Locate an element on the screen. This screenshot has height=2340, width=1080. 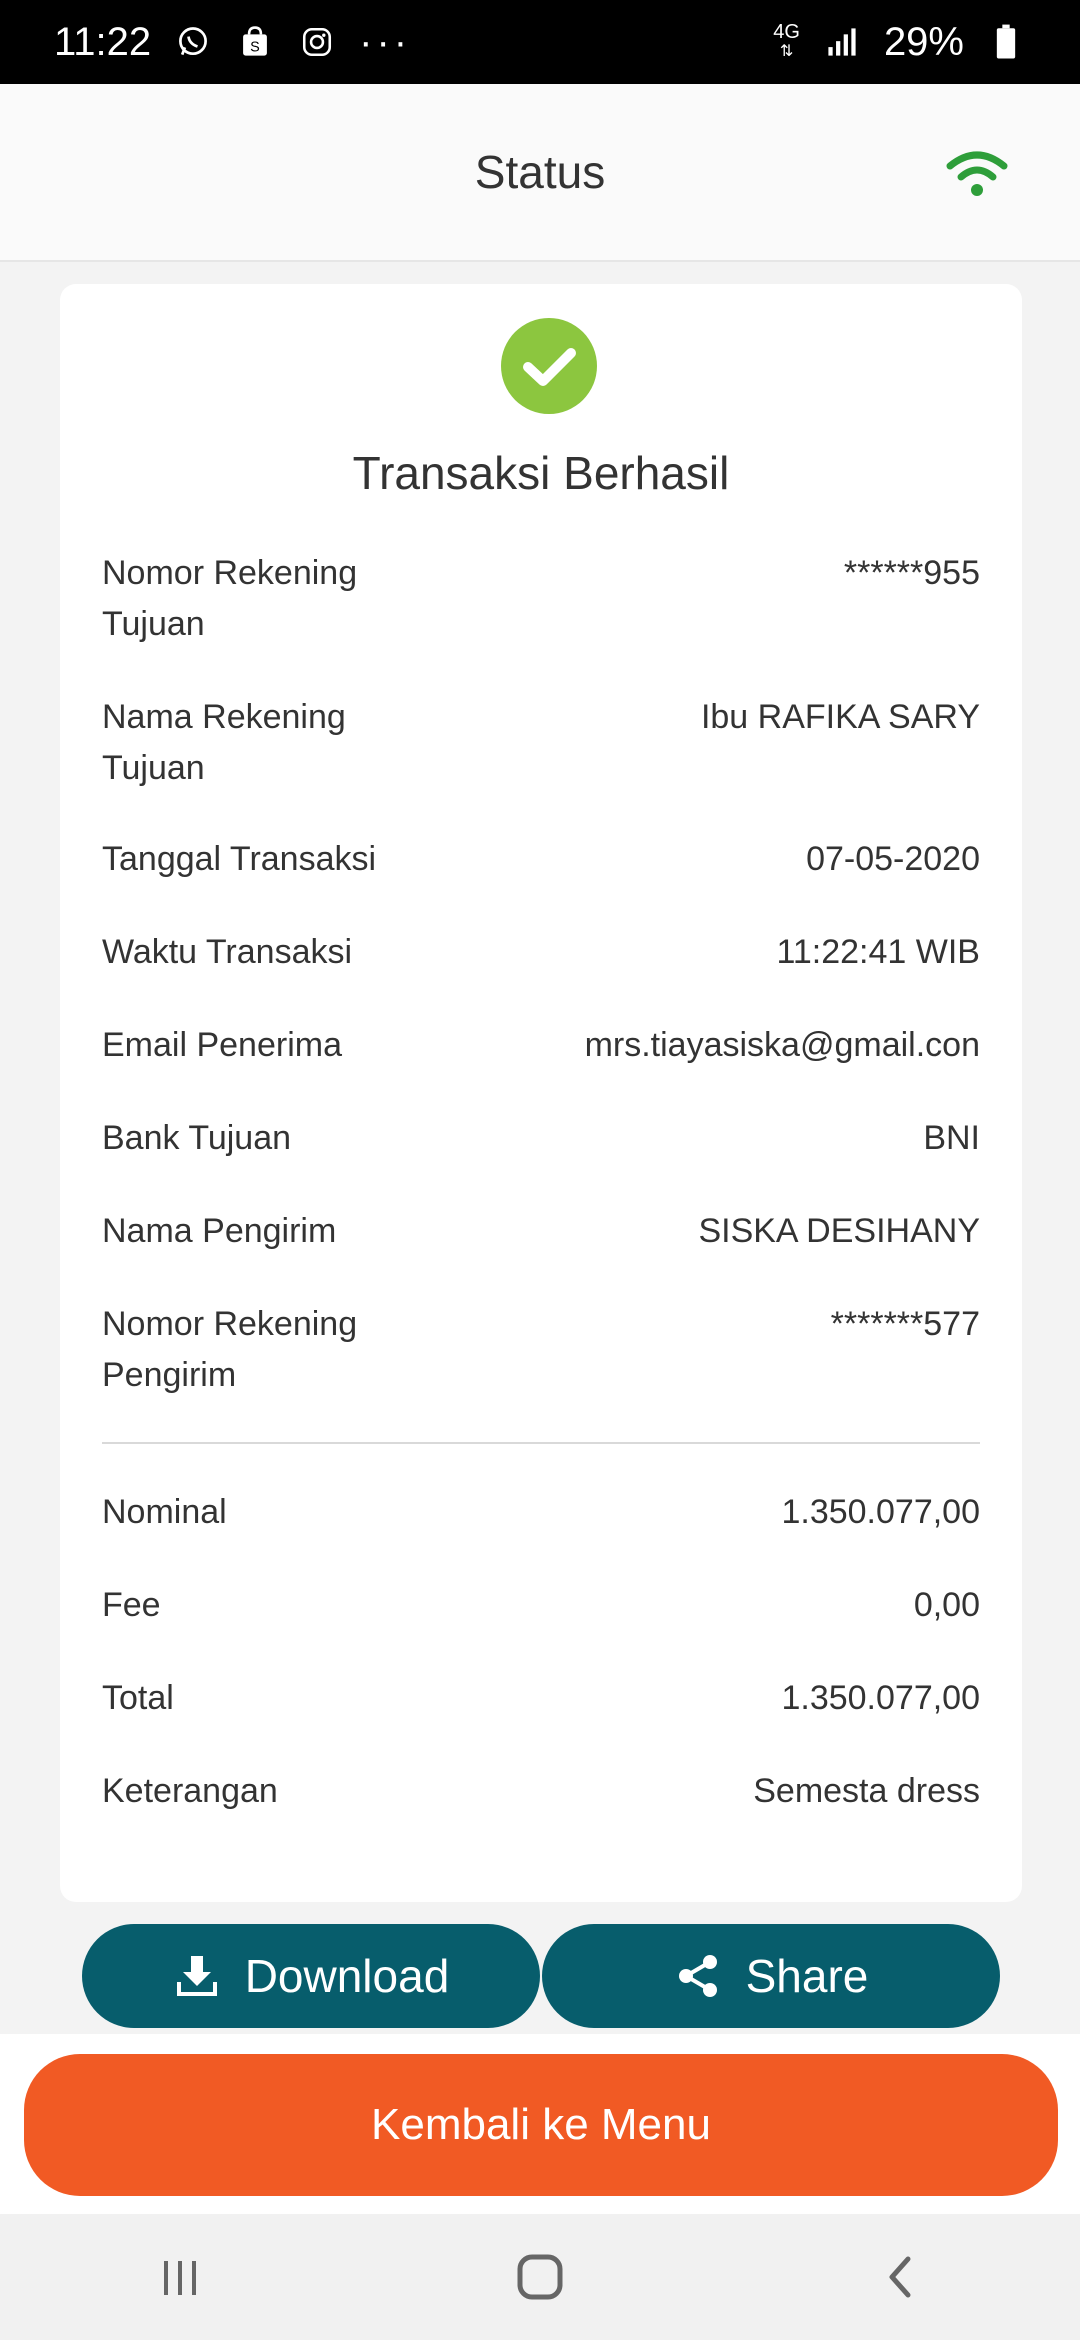
back-to-menu-button: Kembali ke Menu is located at coordinates (541, 2125).